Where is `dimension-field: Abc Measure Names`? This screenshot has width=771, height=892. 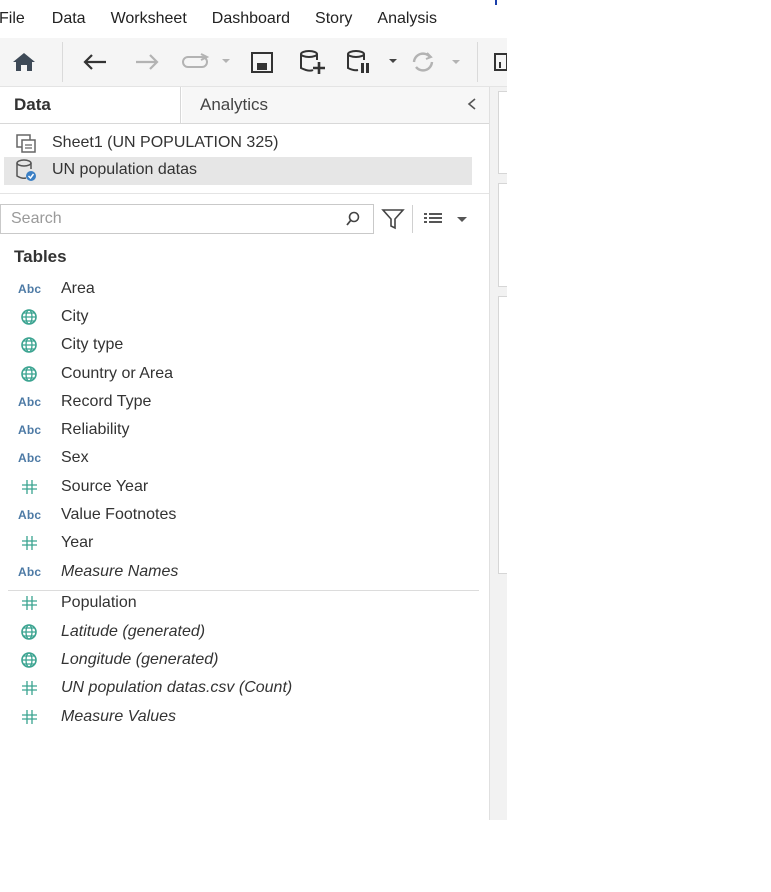
dimension-field: Abc Measure Names is located at coordinates (98, 572).